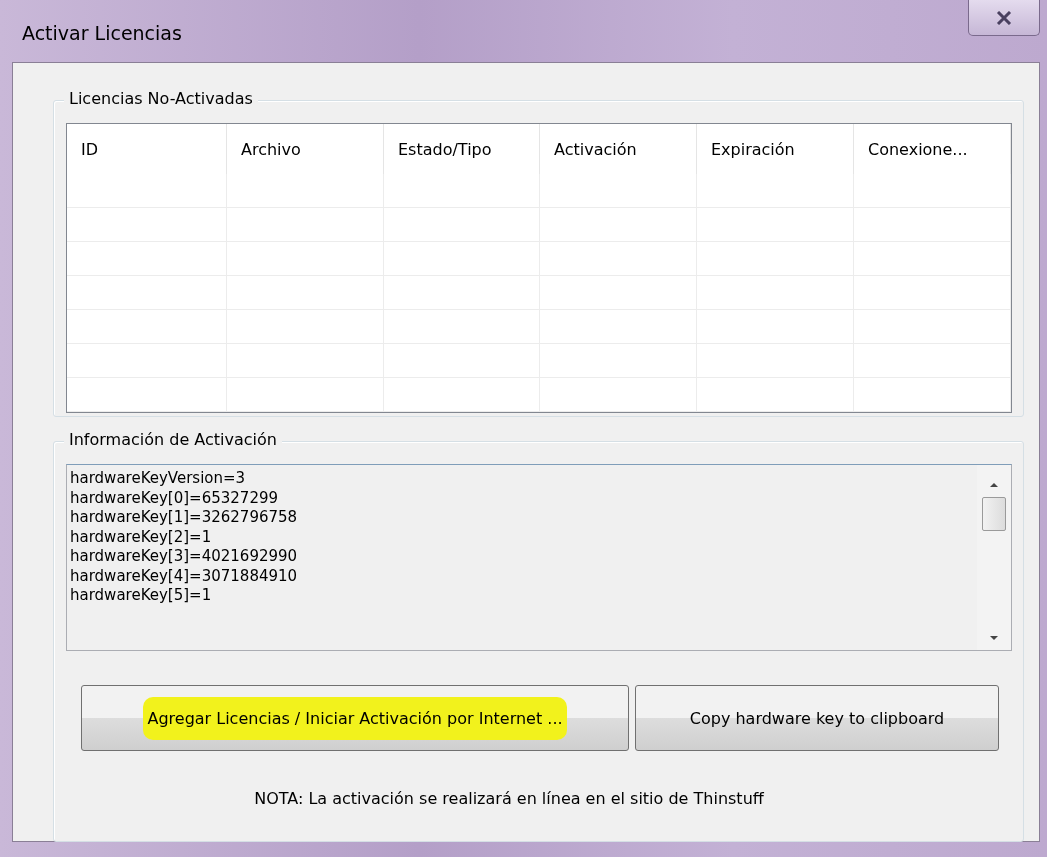 This screenshot has width=1047, height=857. I want to click on close-button, so click(1004, 18).